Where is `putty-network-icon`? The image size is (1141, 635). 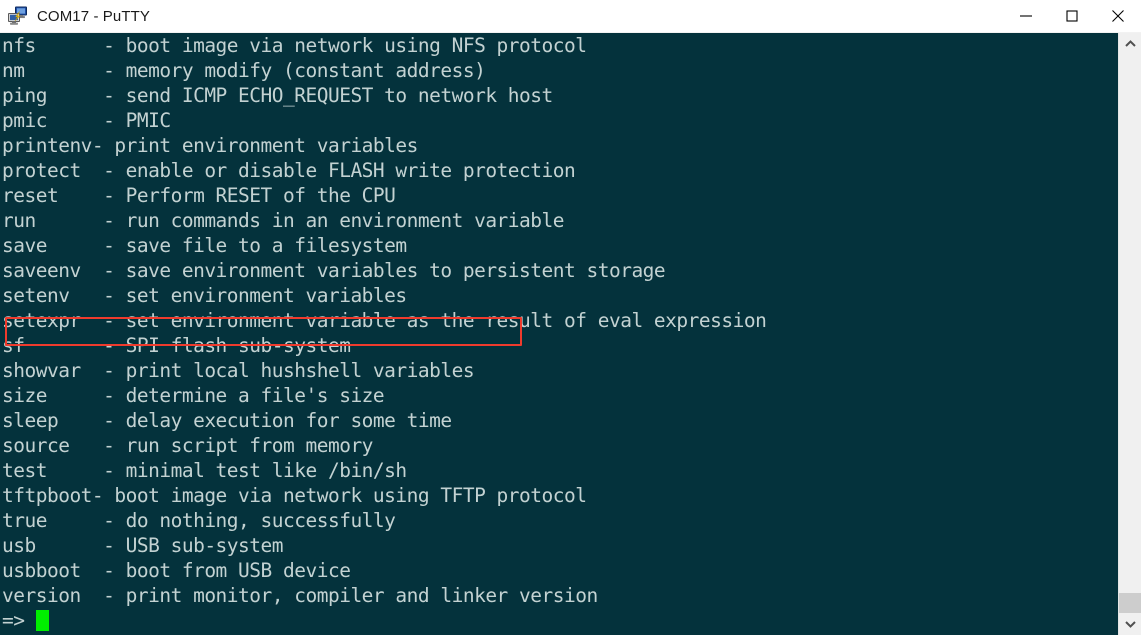 putty-network-icon is located at coordinates (18, 16).